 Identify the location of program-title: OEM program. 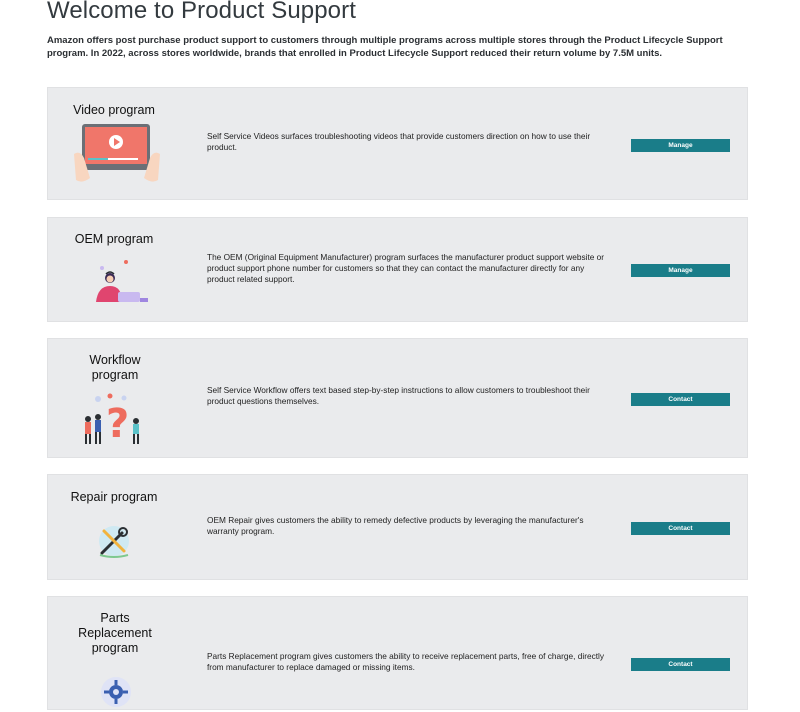
(114, 239).